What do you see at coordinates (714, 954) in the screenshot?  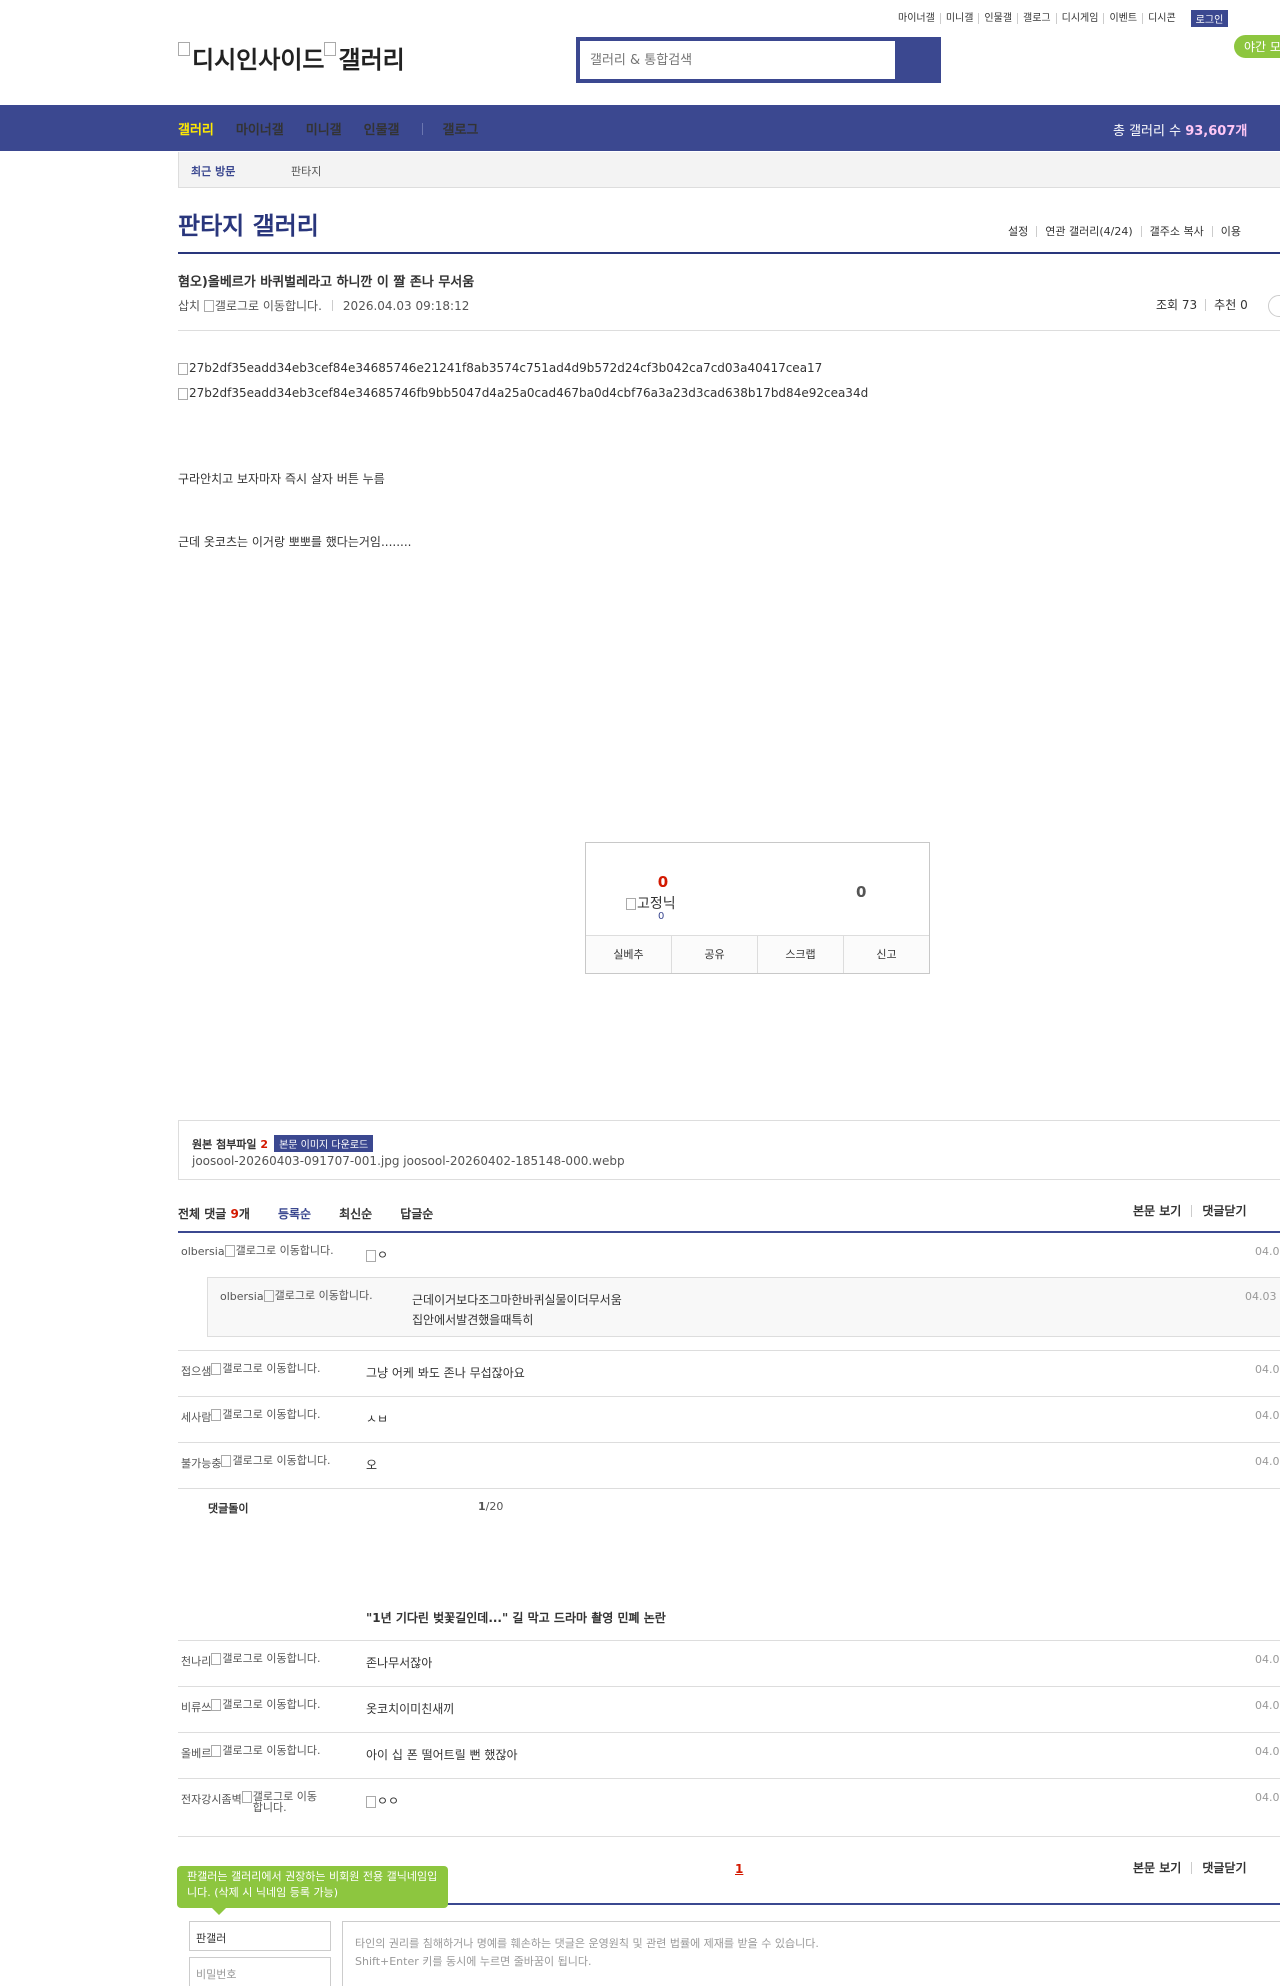 I see `share-button: 공유` at bounding box center [714, 954].